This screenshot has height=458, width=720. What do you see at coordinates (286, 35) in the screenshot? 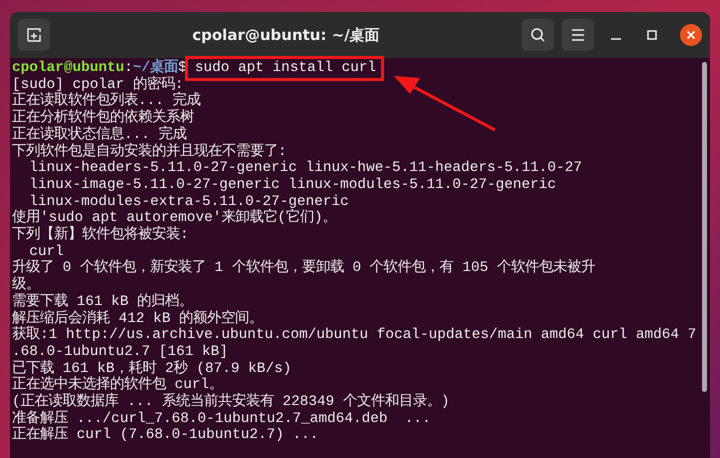
I see `window-title: cpolar@ubuntu: ~/桌面` at bounding box center [286, 35].